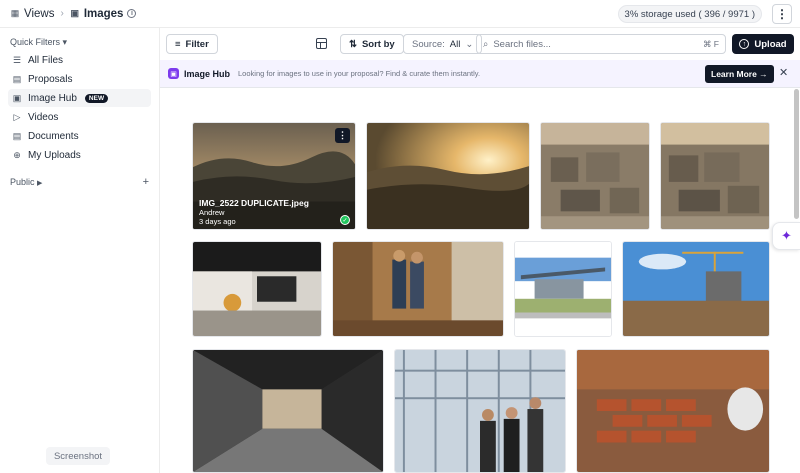  Describe the element at coordinates (79, 117) in the screenshot. I see `sidebar-item-videos: ▷ Videos` at that location.